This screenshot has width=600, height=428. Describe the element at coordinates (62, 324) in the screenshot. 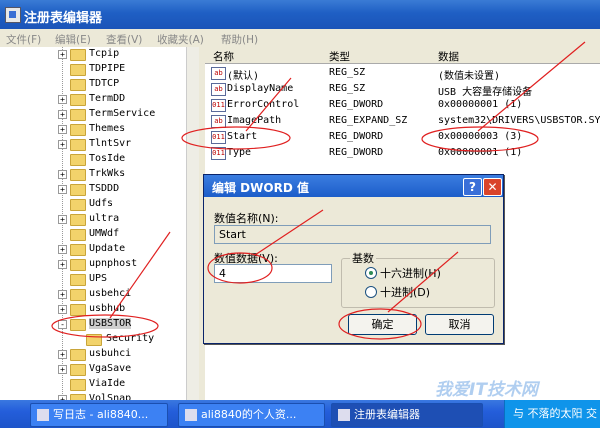

I see `collapse-icon: -` at that location.